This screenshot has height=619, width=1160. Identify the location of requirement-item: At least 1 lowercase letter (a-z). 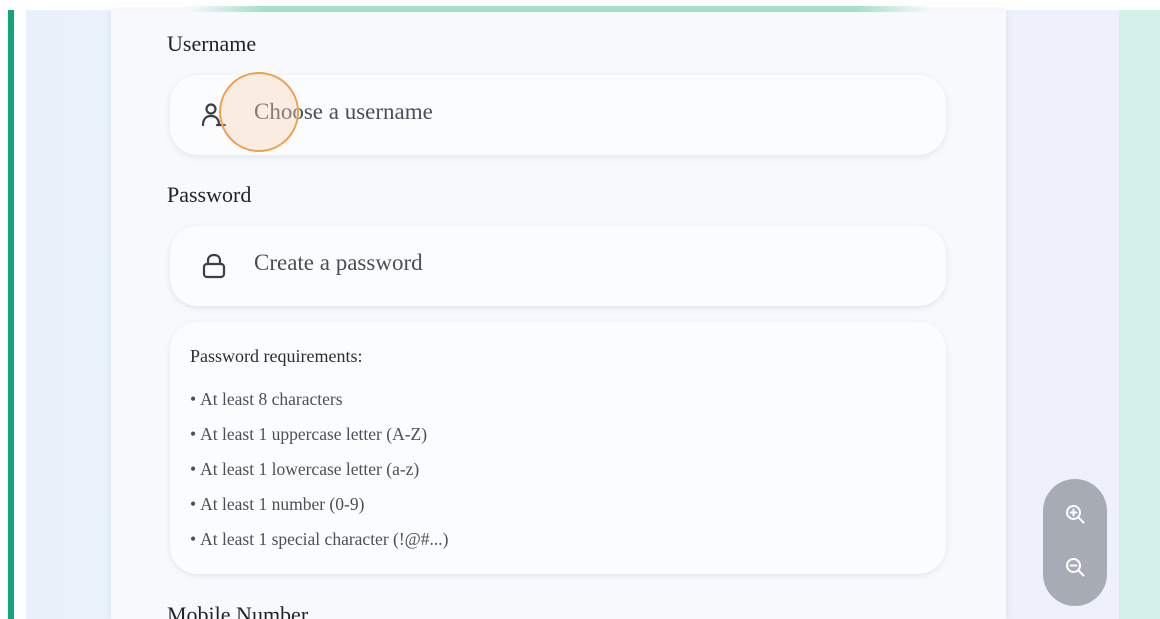
(319, 475).